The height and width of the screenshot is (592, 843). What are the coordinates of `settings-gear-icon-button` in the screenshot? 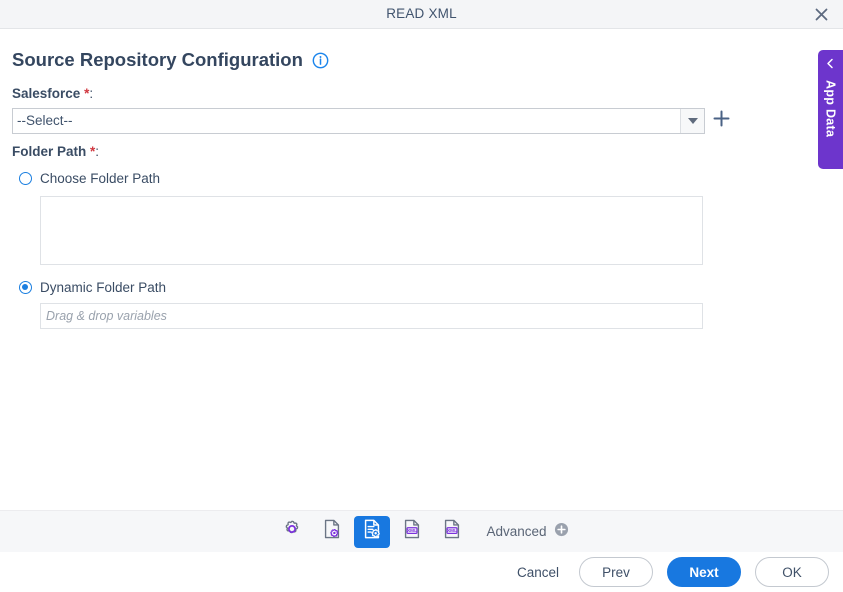 It's located at (292, 532).